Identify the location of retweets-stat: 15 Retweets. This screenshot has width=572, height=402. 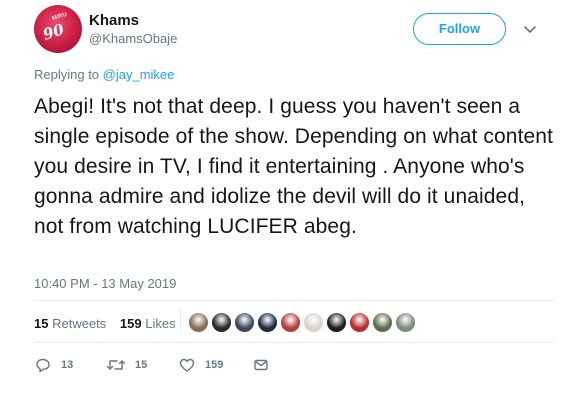
(70, 323).